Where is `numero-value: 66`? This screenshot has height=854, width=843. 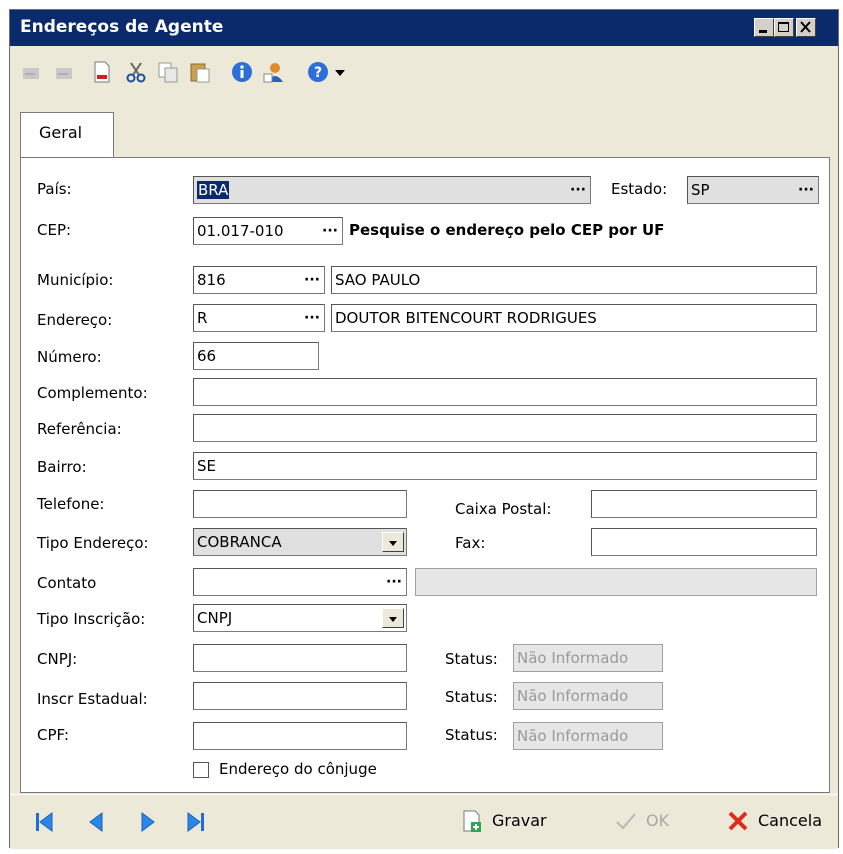
numero-value: 66 is located at coordinates (207, 356).